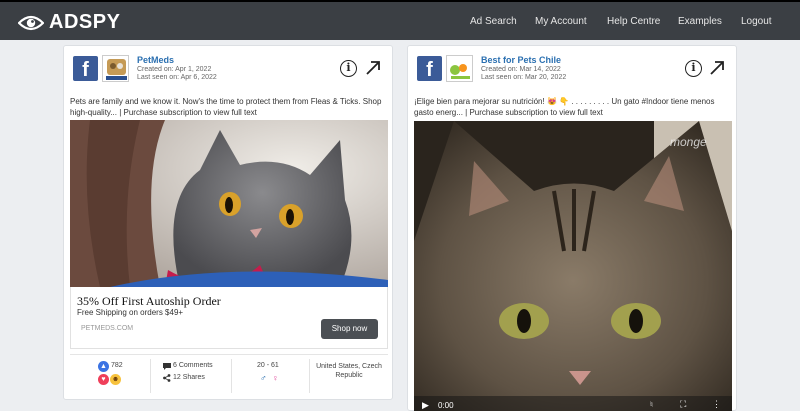 This screenshot has width=800, height=411. Describe the element at coordinates (117, 365) in the screenshot. I see `likes-count: 782` at that location.